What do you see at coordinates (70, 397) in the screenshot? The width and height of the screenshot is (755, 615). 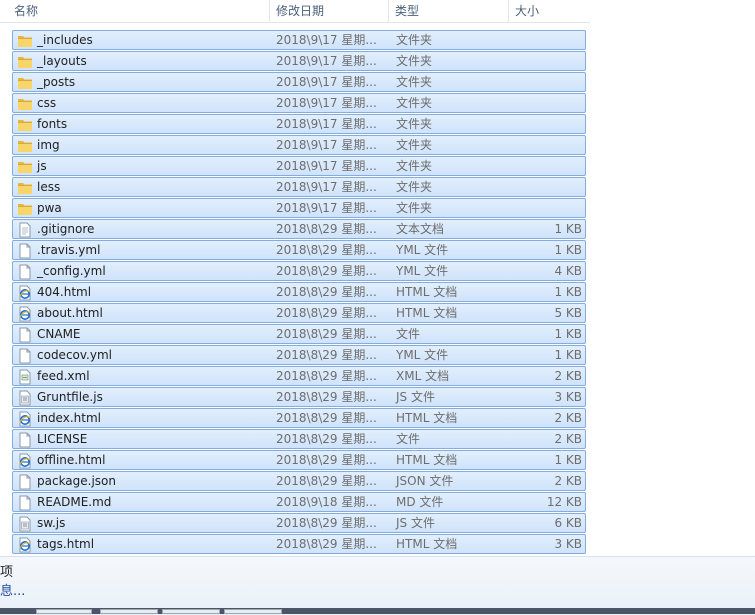 I see `file-name: Gruntfile.js` at bounding box center [70, 397].